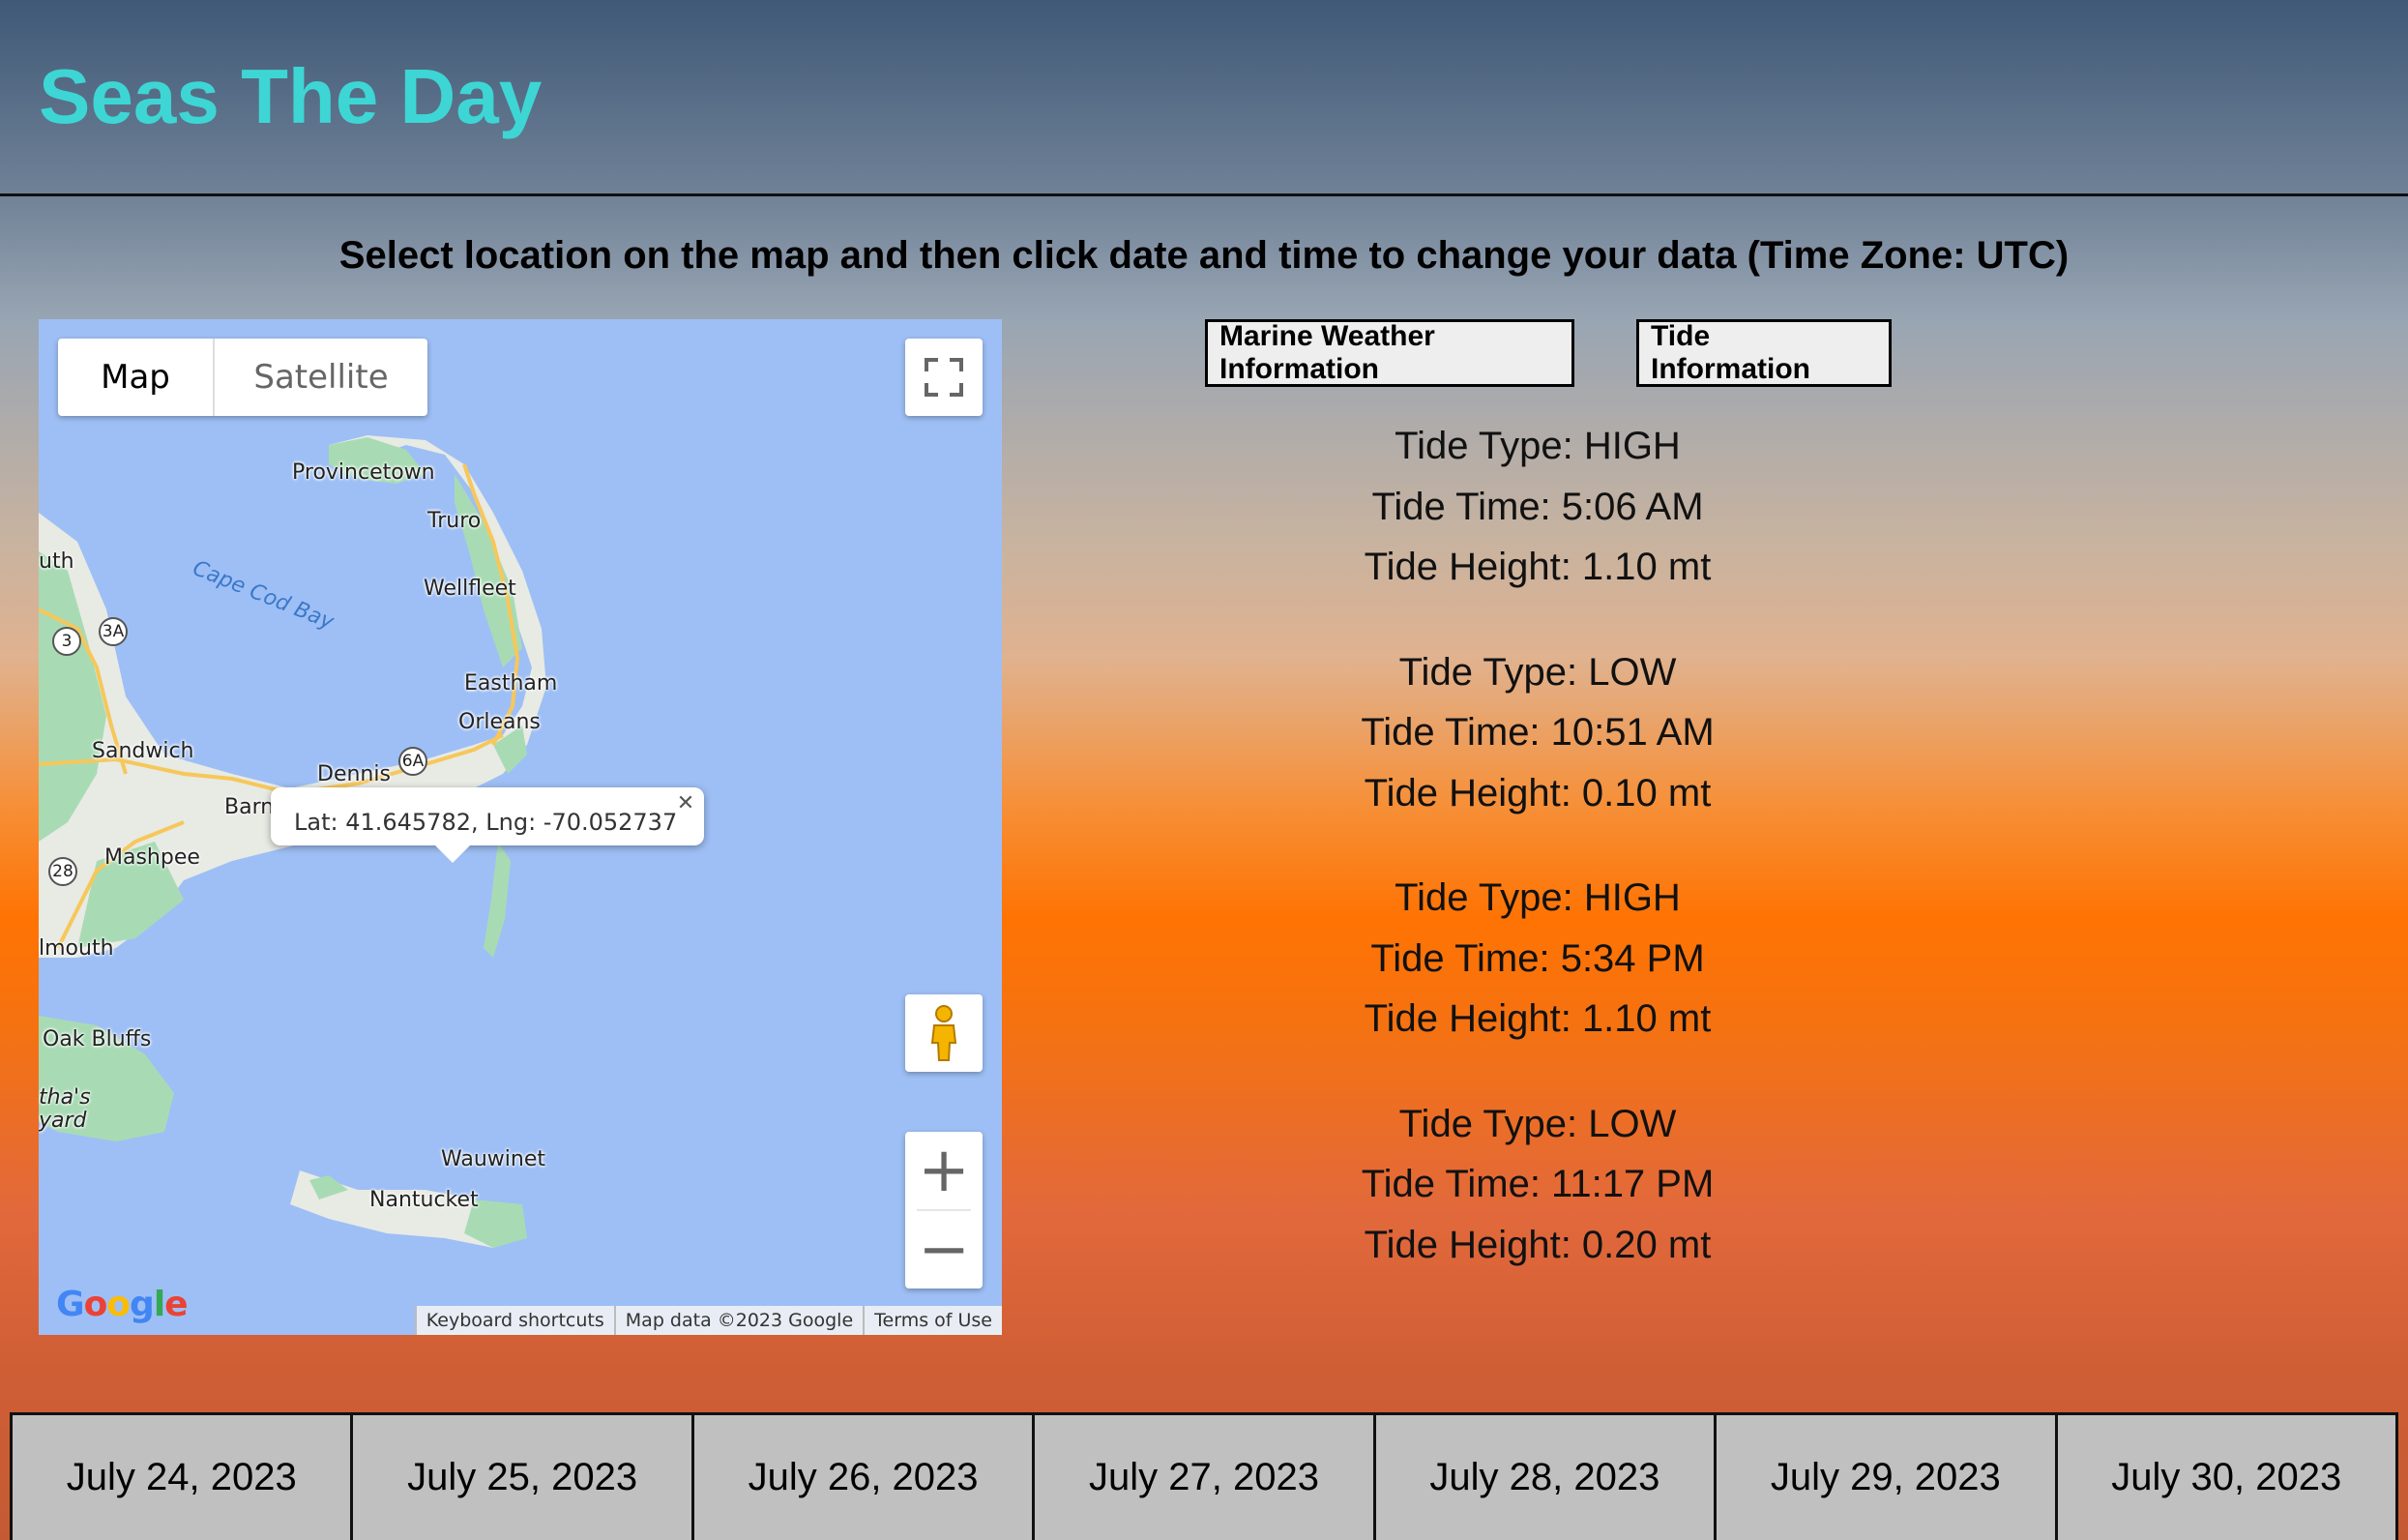  What do you see at coordinates (685, 803) in the screenshot?
I see `close-icon: ✕` at bounding box center [685, 803].